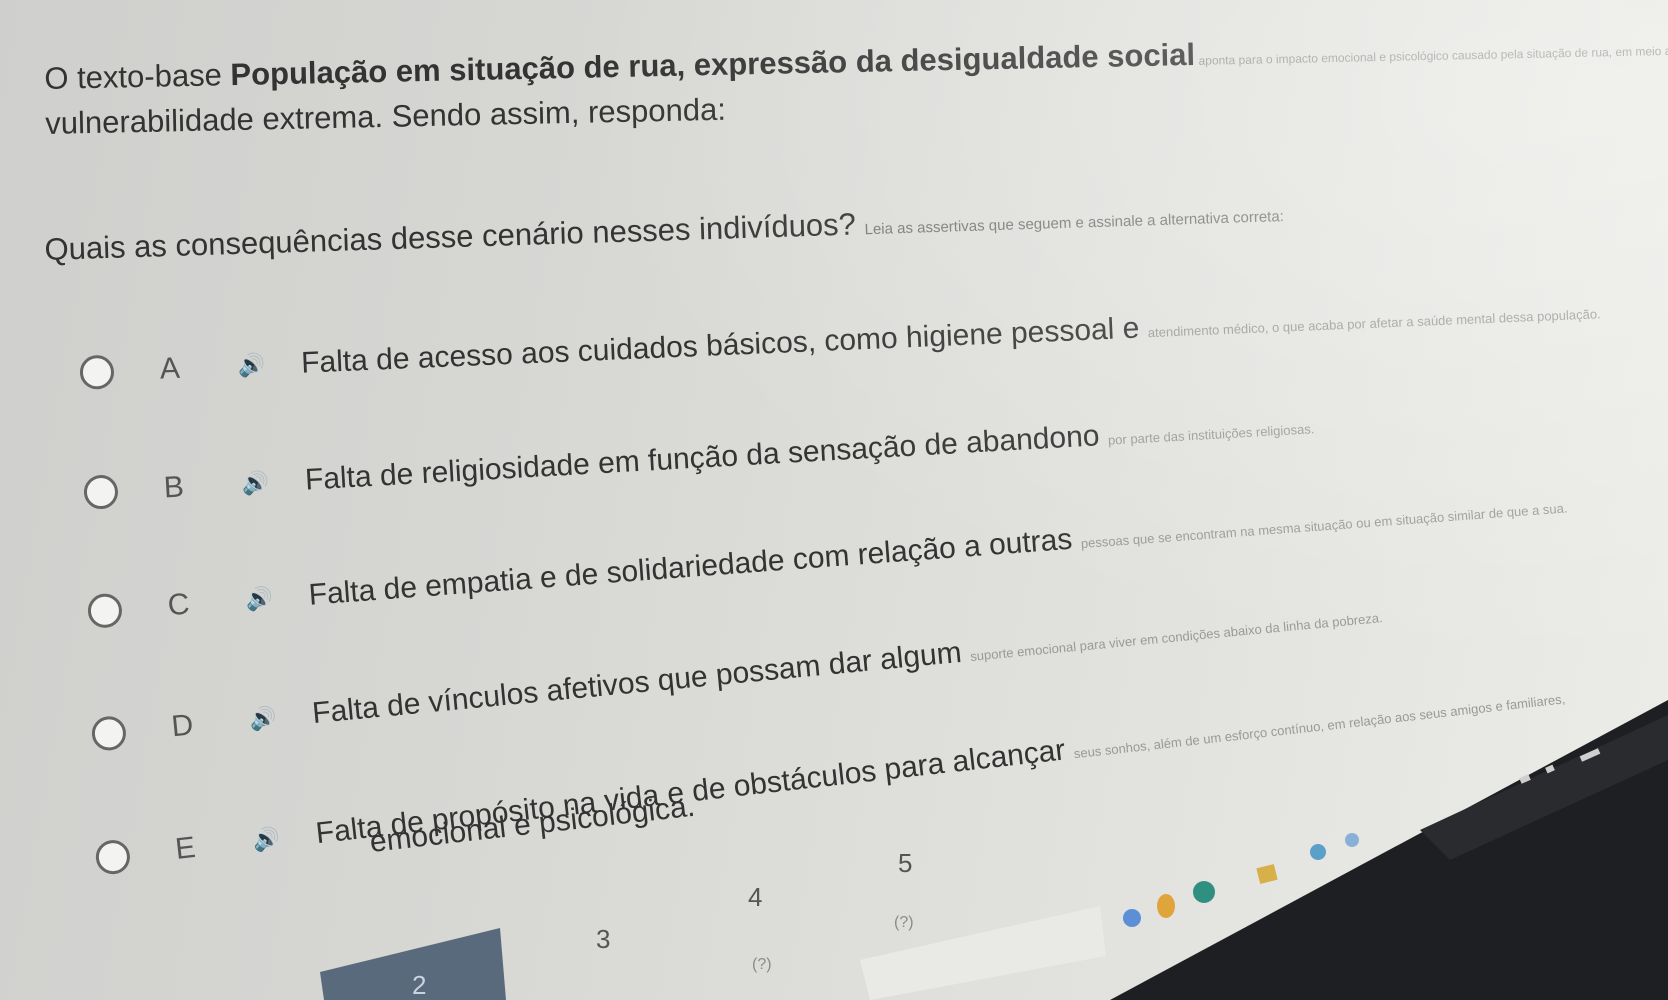 Image resolution: width=1668 pixels, height=1000 pixels. I want to click on folder-icon, so click(1267, 874).